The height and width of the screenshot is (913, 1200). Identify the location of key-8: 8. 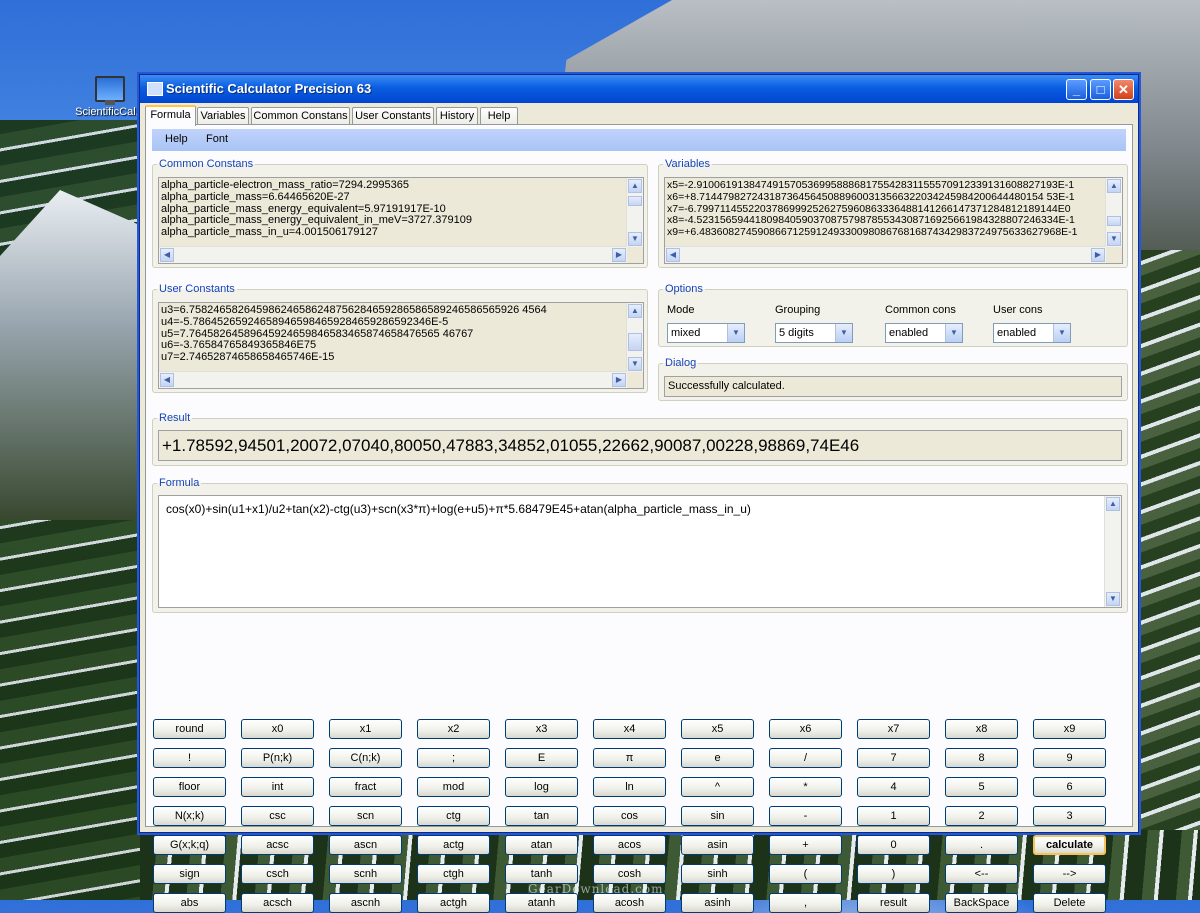
(981, 758).